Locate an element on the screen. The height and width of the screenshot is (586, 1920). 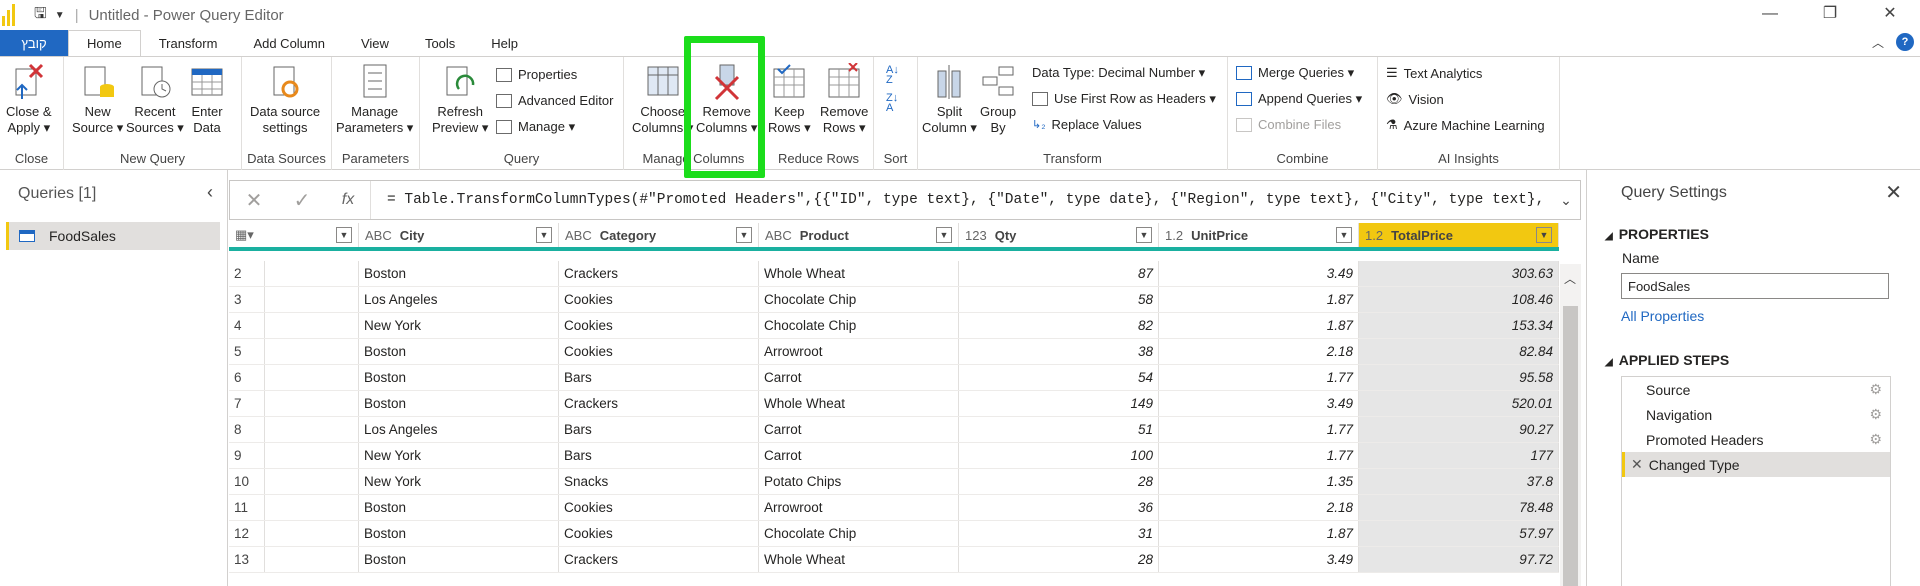
sort-descending-button: Z↓ A is located at coordinates (892, 103).